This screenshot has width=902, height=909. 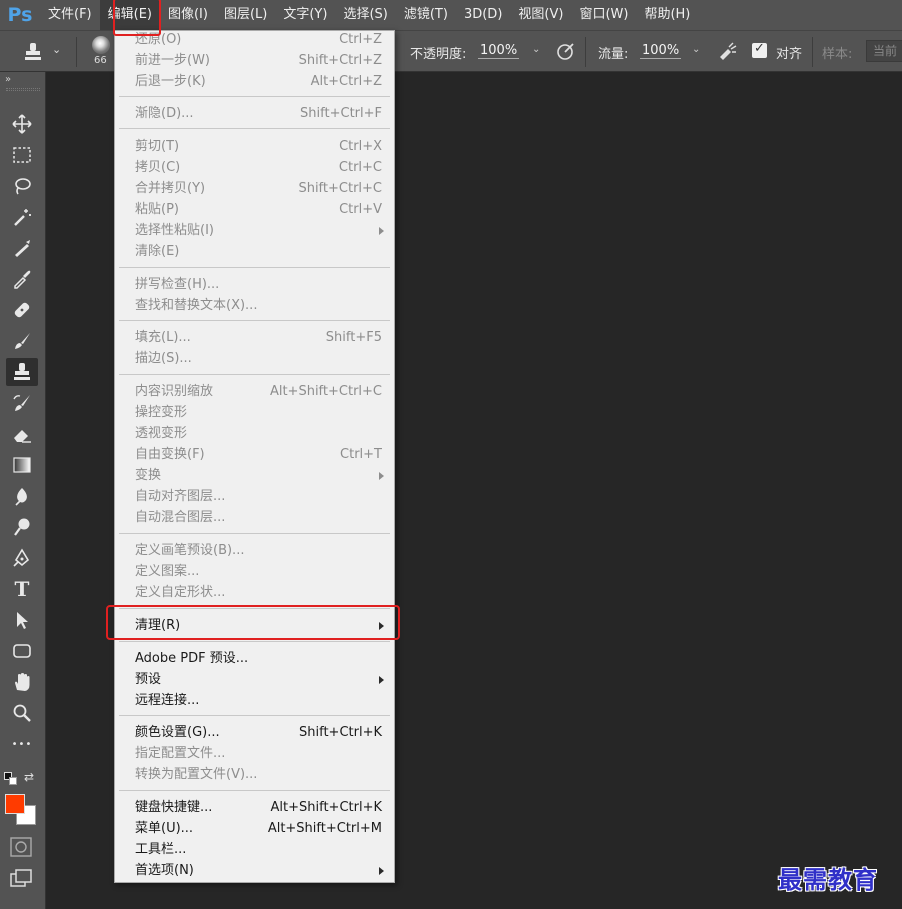 What do you see at coordinates (696, 49) in the screenshot?
I see `flow-dropdown-icon: ⌄` at bounding box center [696, 49].